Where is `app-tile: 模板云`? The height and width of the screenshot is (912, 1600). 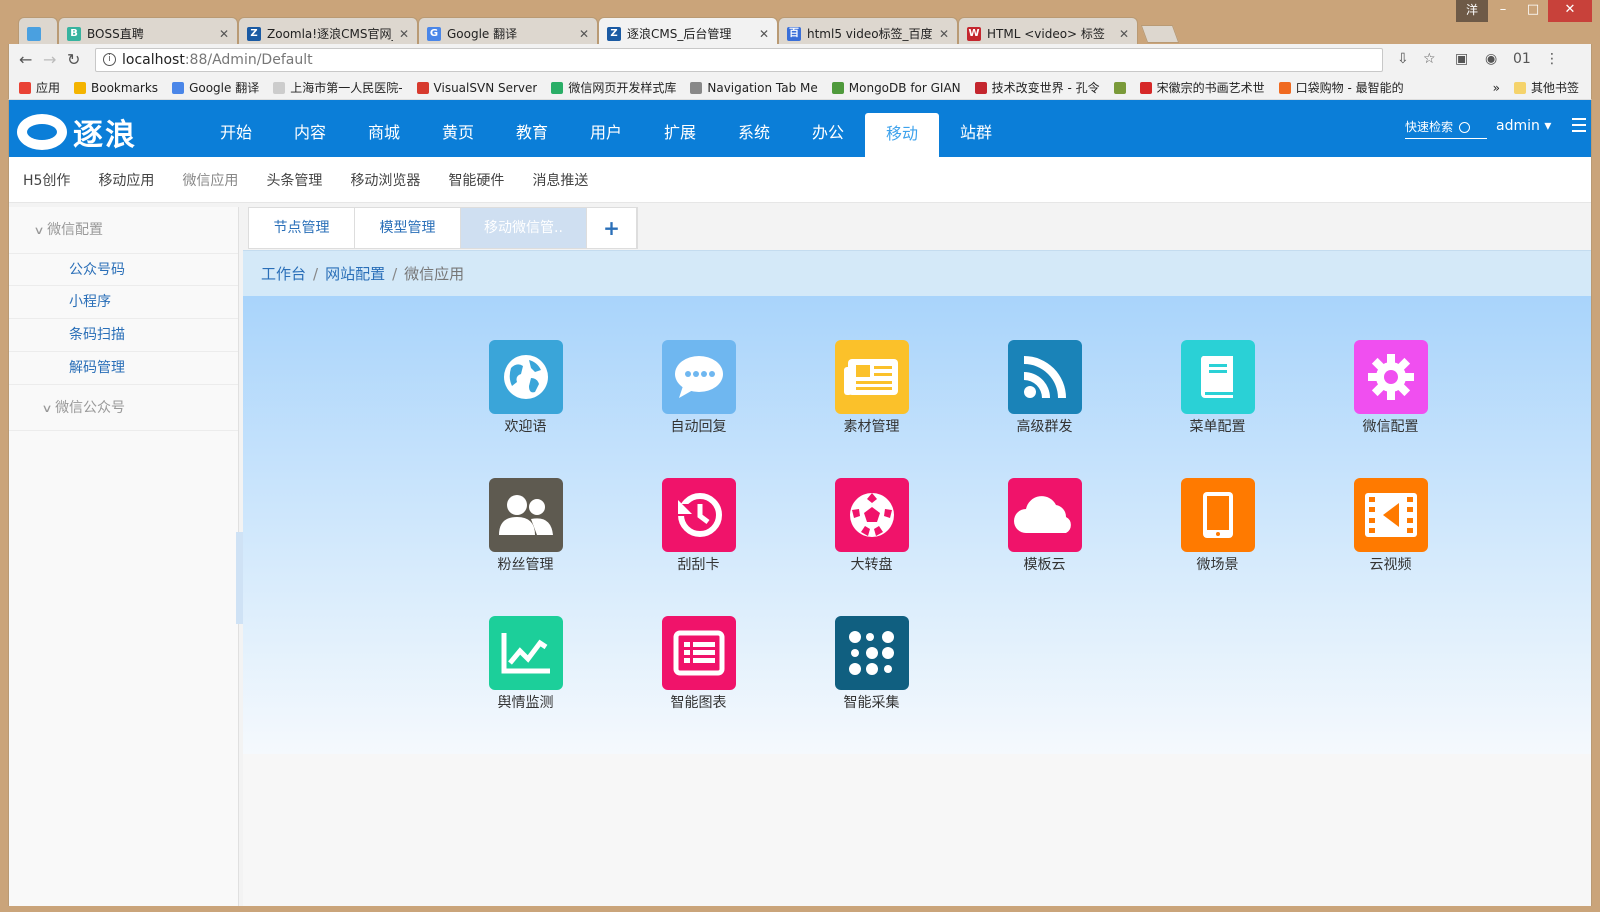
app-tile: 模板云 is located at coordinates (1044, 547).